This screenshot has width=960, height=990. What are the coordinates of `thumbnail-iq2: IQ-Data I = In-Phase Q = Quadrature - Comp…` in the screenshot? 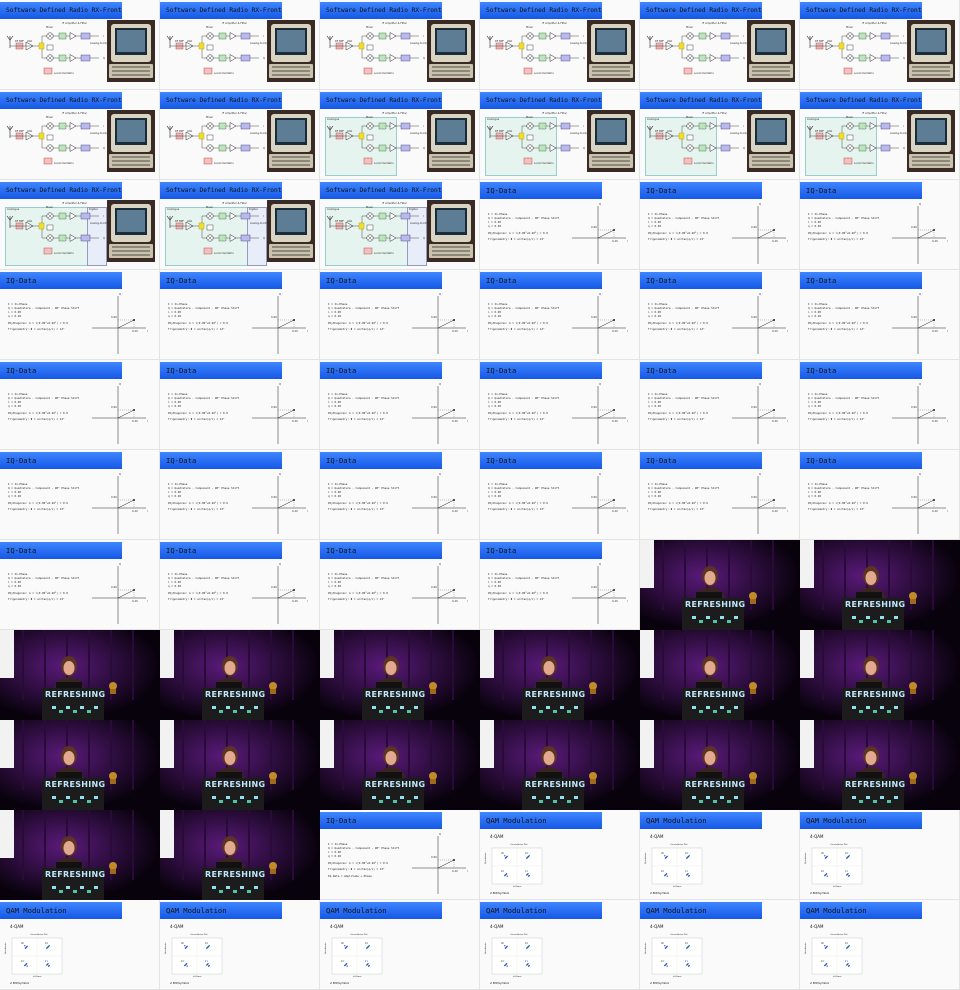 It's located at (400, 855).